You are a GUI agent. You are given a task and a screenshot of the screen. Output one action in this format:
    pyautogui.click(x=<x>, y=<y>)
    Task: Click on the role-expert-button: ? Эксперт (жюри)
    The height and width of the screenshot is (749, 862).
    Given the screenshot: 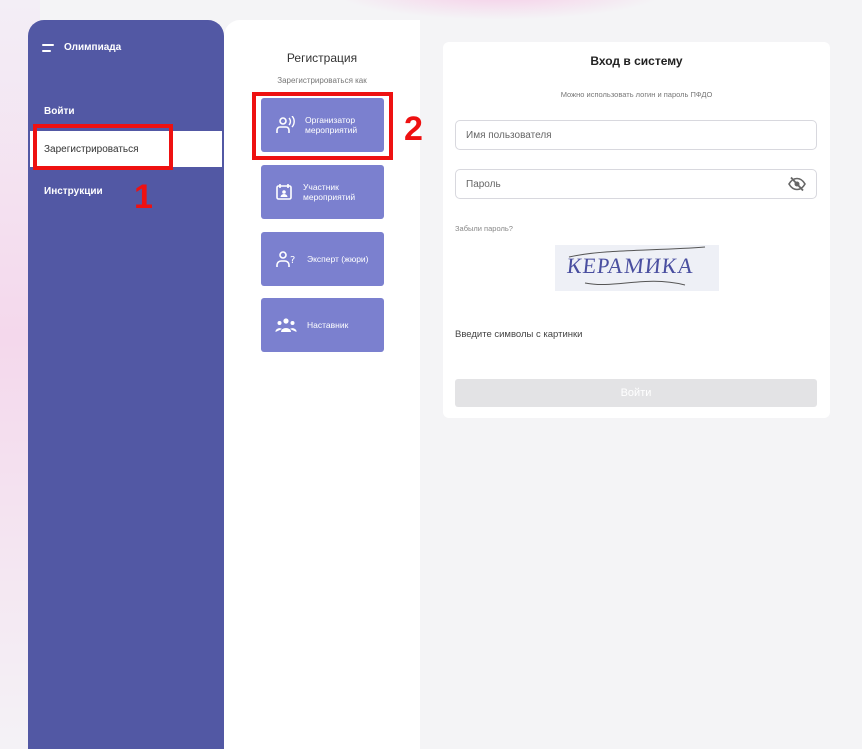 What is the action you would take?
    pyautogui.click(x=322, y=259)
    